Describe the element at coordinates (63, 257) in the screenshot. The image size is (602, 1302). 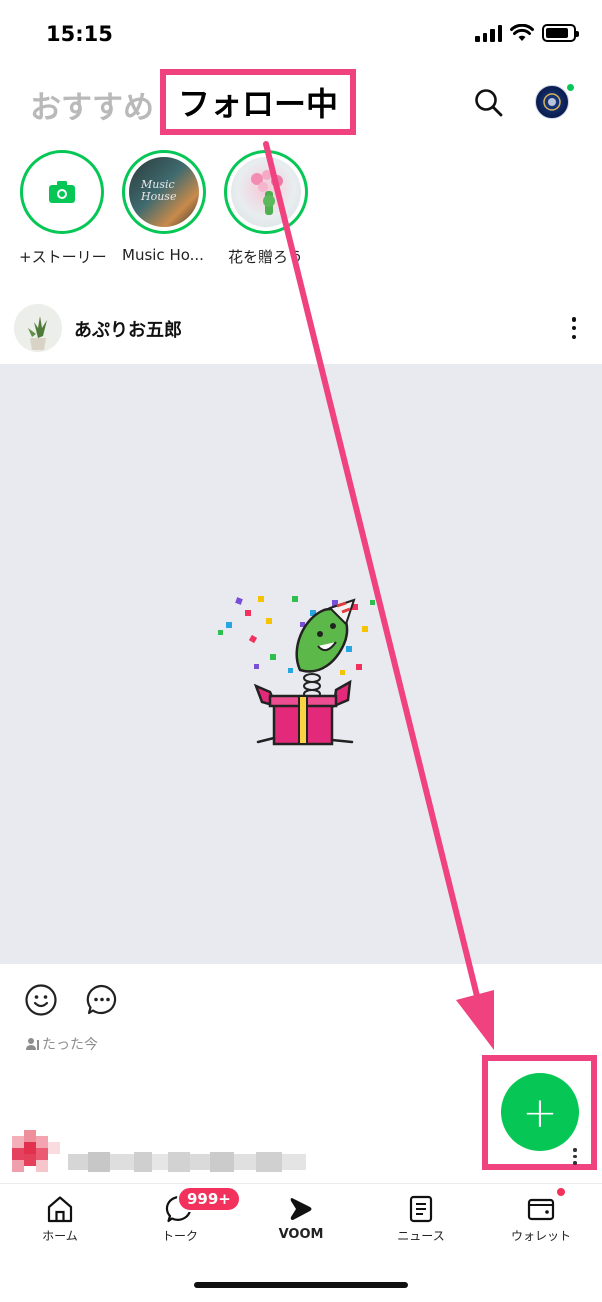
I see `story-label-add: +ストーリー` at that location.